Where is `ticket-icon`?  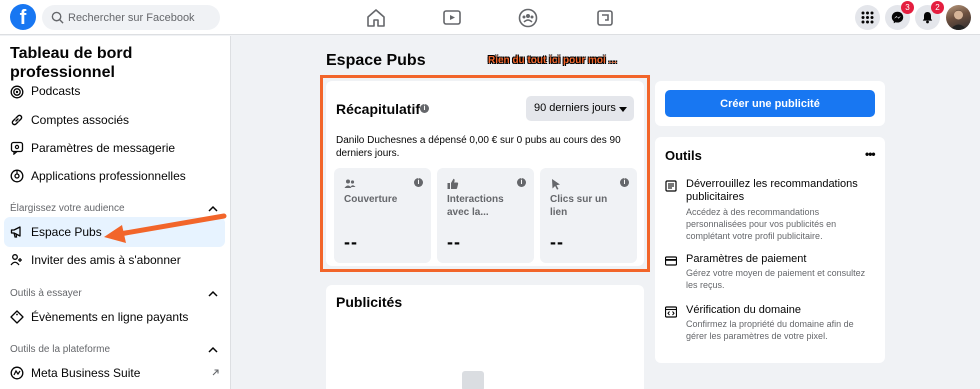 ticket-icon is located at coordinates (17, 317).